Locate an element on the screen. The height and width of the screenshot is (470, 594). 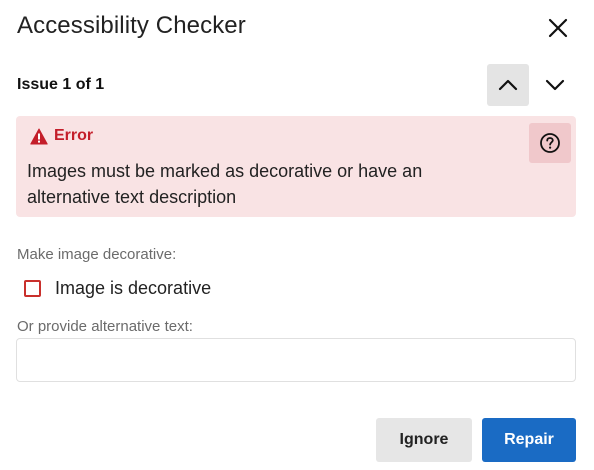
warning-triangle-icon is located at coordinates (39, 136).